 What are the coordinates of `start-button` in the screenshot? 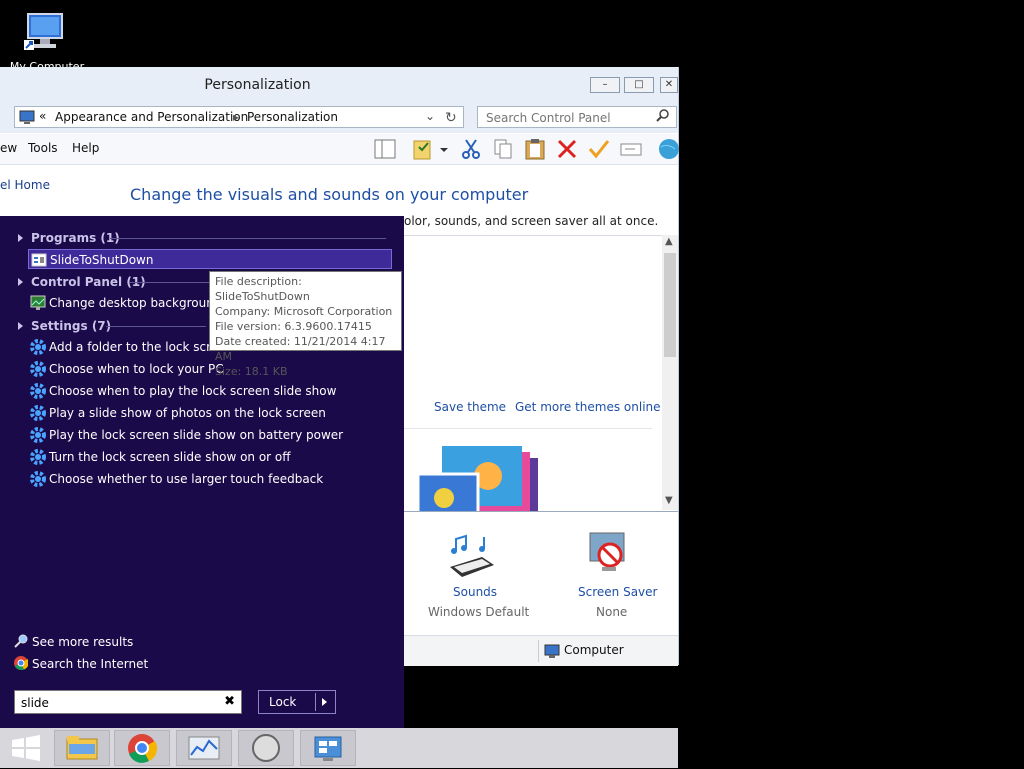 It's located at (30, 748).